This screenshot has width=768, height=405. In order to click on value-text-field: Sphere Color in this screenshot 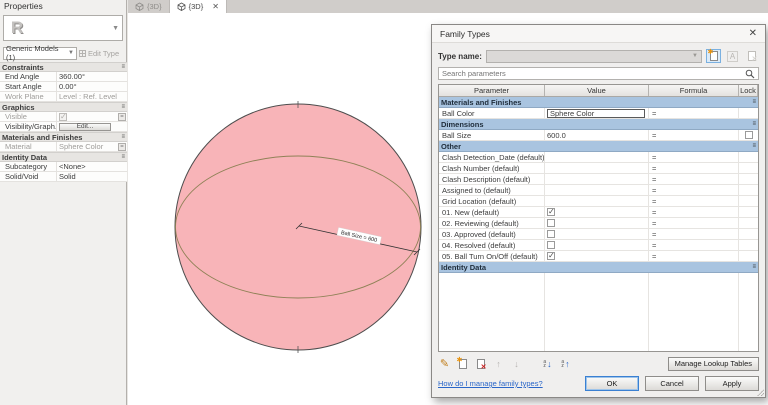, I will do `click(596, 113)`.